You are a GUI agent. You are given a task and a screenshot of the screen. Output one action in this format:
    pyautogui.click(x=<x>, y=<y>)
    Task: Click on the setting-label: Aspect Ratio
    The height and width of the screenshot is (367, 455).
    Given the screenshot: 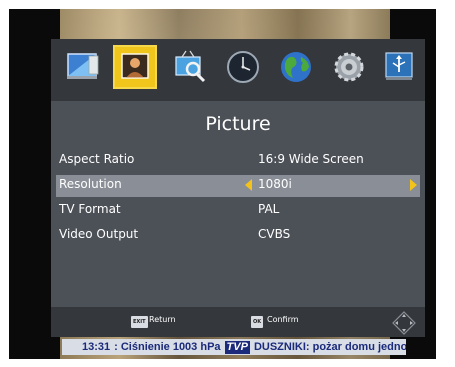 What is the action you would take?
    pyautogui.click(x=97, y=159)
    